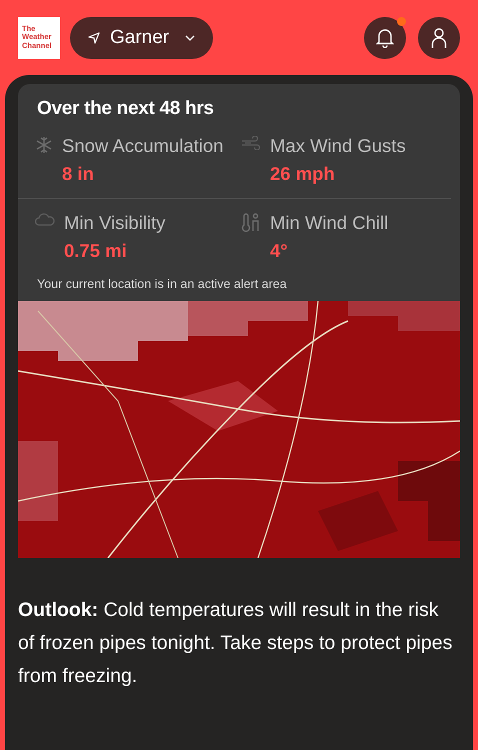 Image resolution: width=478 pixels, height=750 pixels. What do you see at coordinates (142, 37) in the screenshot?
I see `location-button: Garner` at bounding box center [142, 37].